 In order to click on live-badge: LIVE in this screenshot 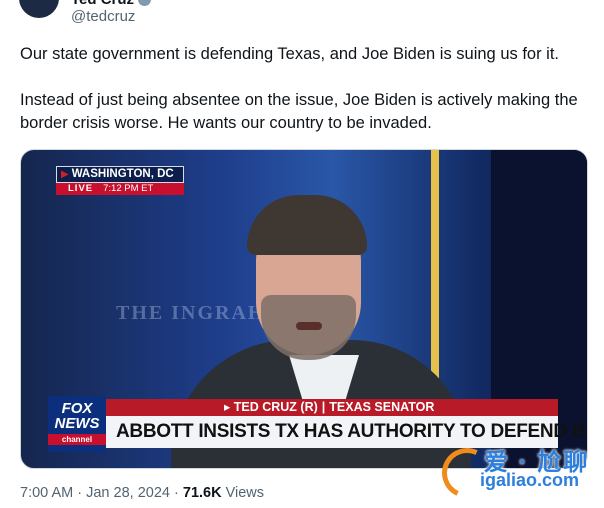, I will do `click(78, 189)`.